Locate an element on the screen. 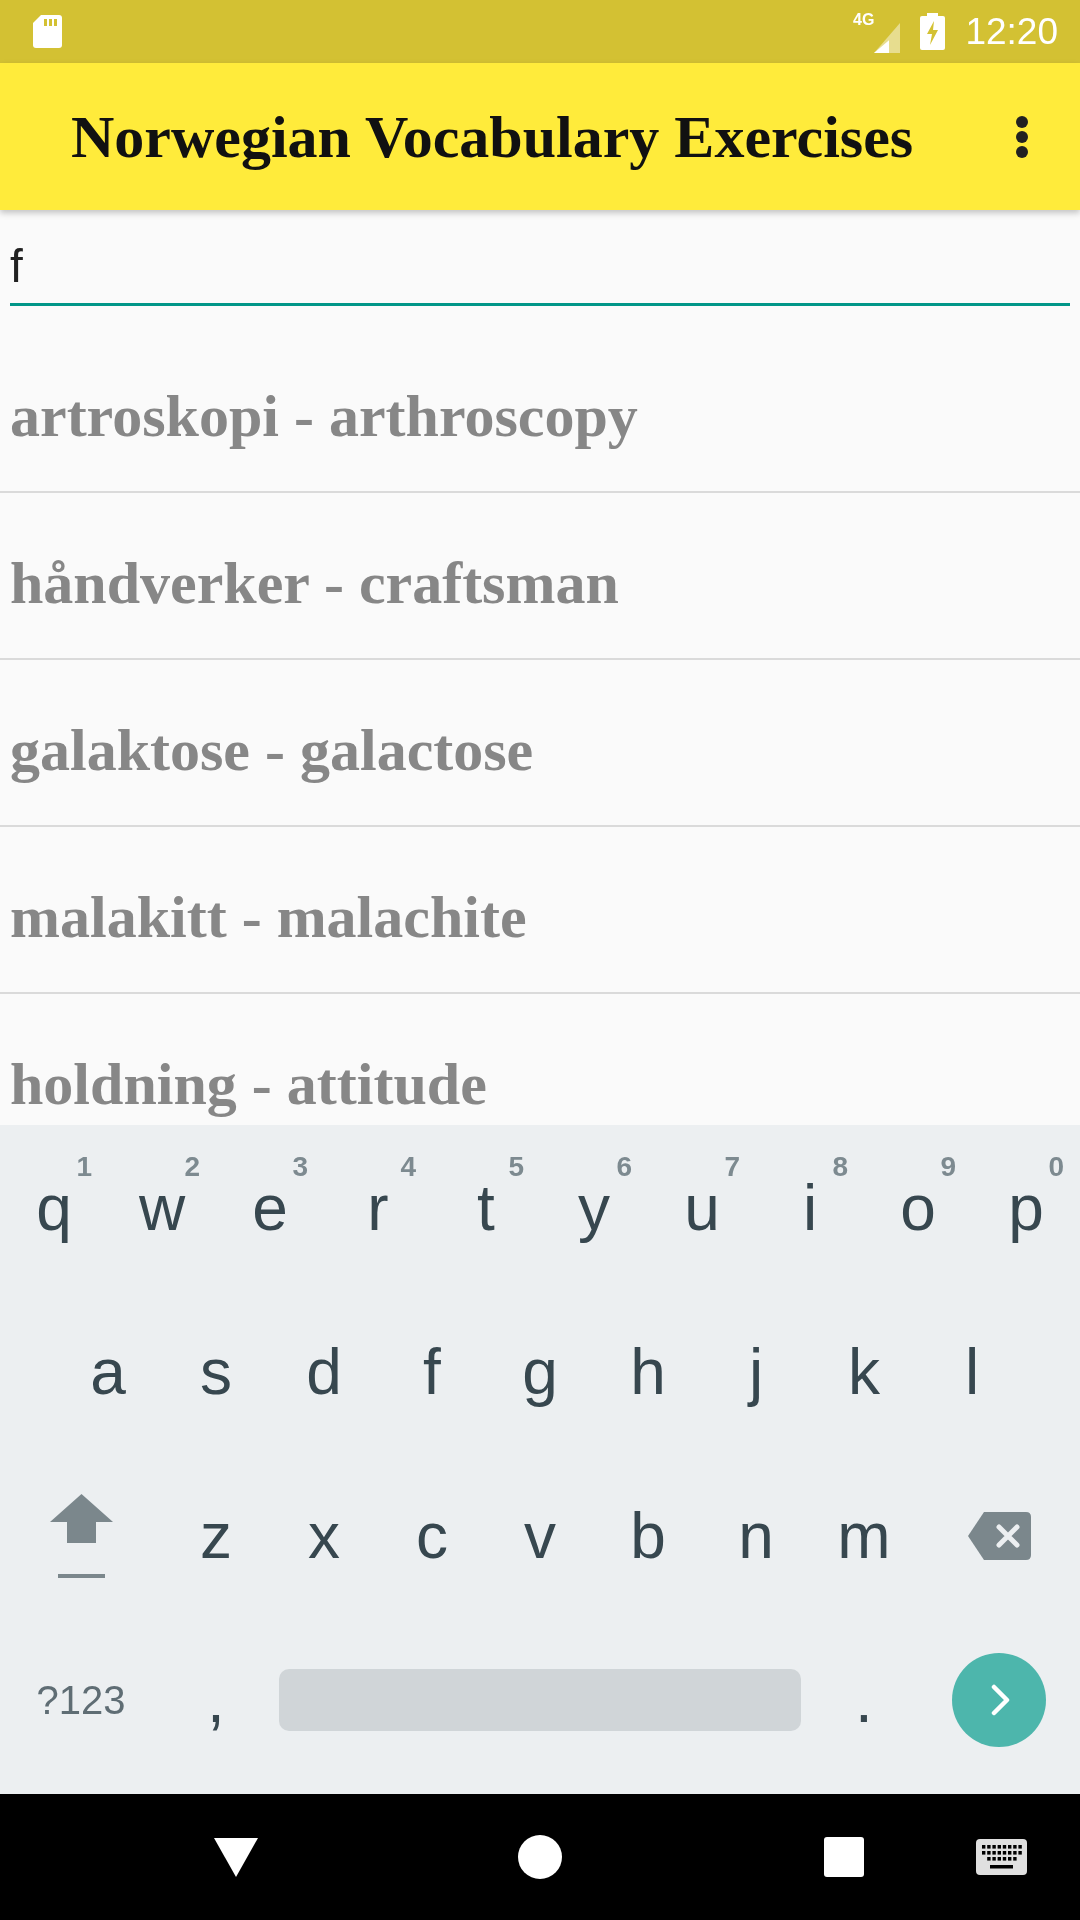 The width and height of the screenshot is (1080, 1920). home-icon is located at coordinates (540, 1857).